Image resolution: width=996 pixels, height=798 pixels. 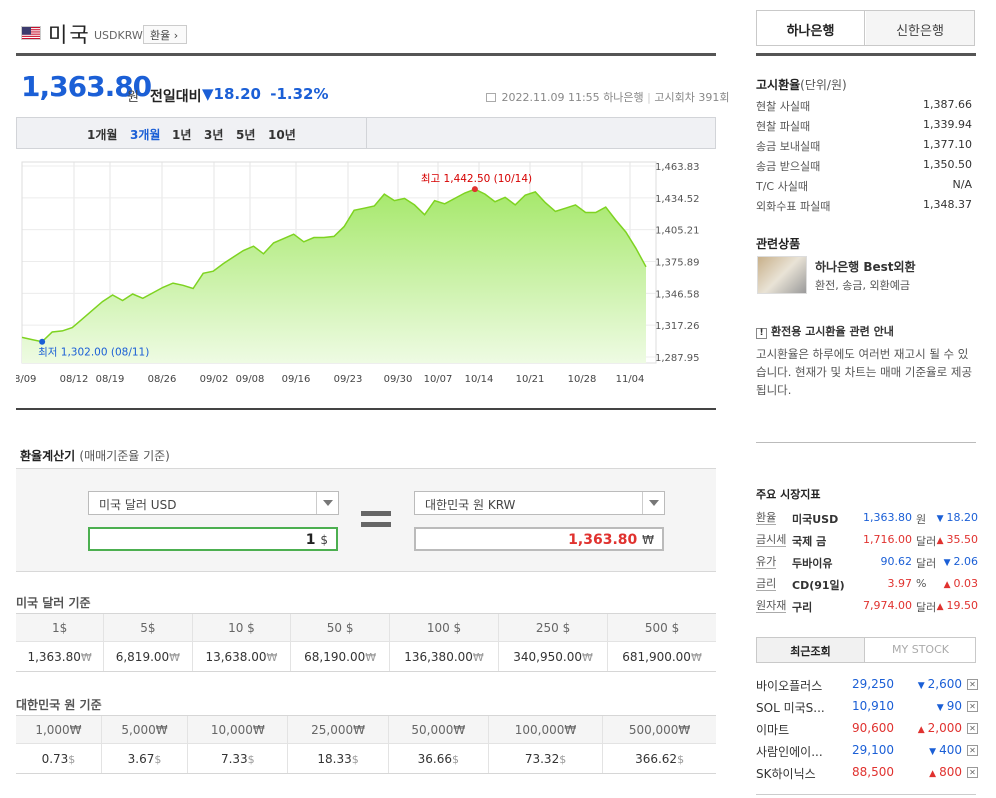 I want to click on market-value: 1,716.00, so click(x=887, y=539).